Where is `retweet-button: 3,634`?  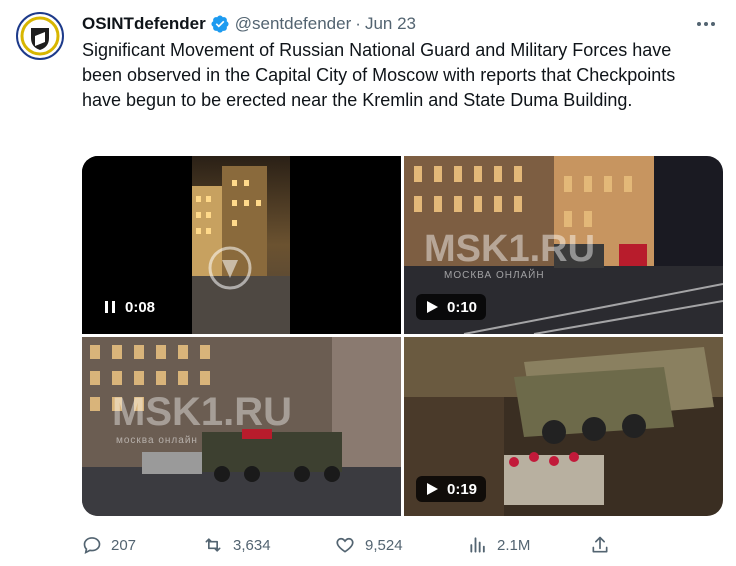 retweet-button: 3,634 is located at coordinates (236, 545).